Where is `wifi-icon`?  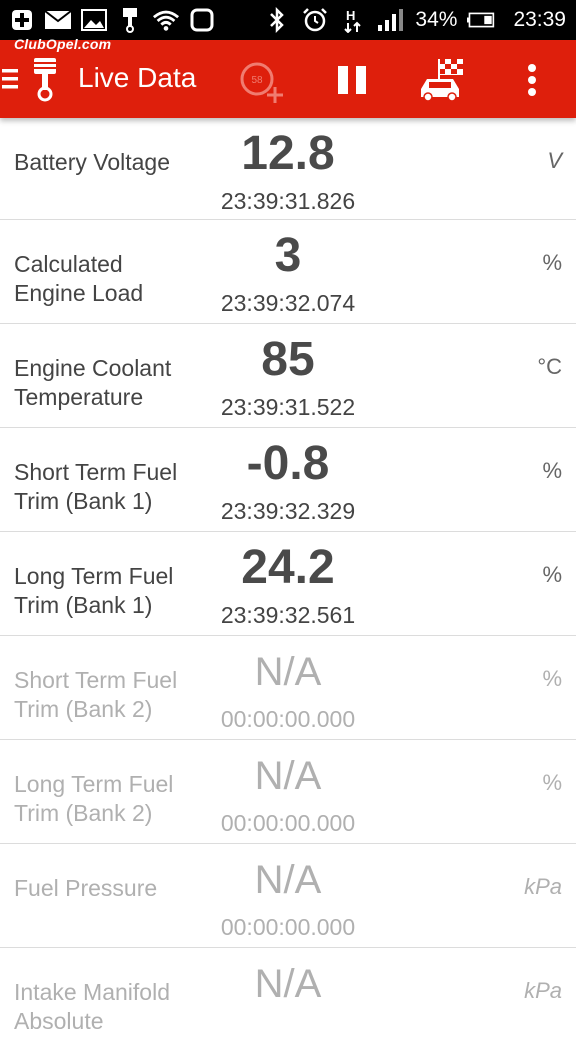 wifi-icon is located at coordinates (166, 20).